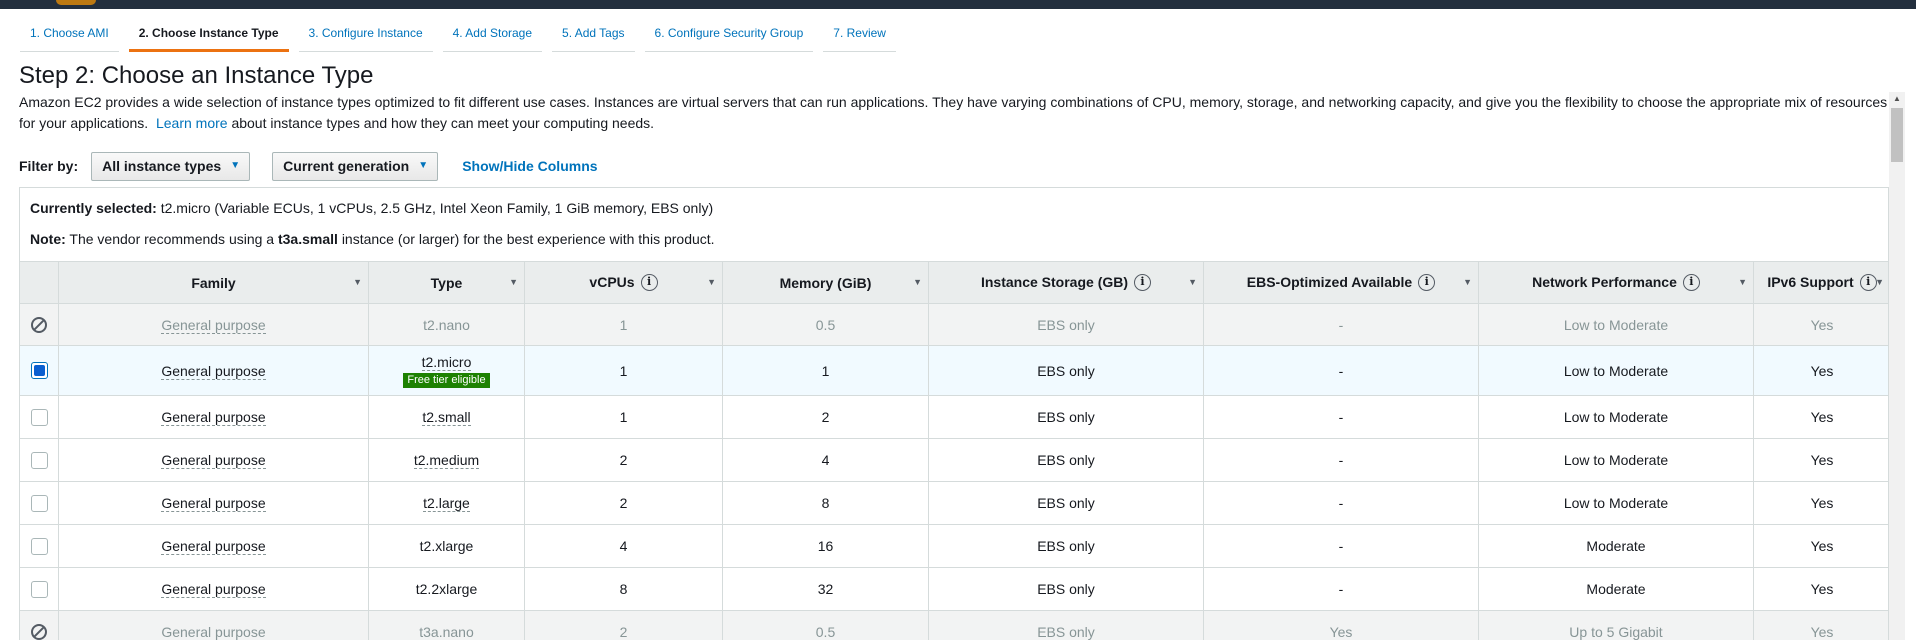  What do you see at coordinates (213, 282) in the screenshot?
I see `column-header-family: Family ▼` at bounding box center [213, 282].